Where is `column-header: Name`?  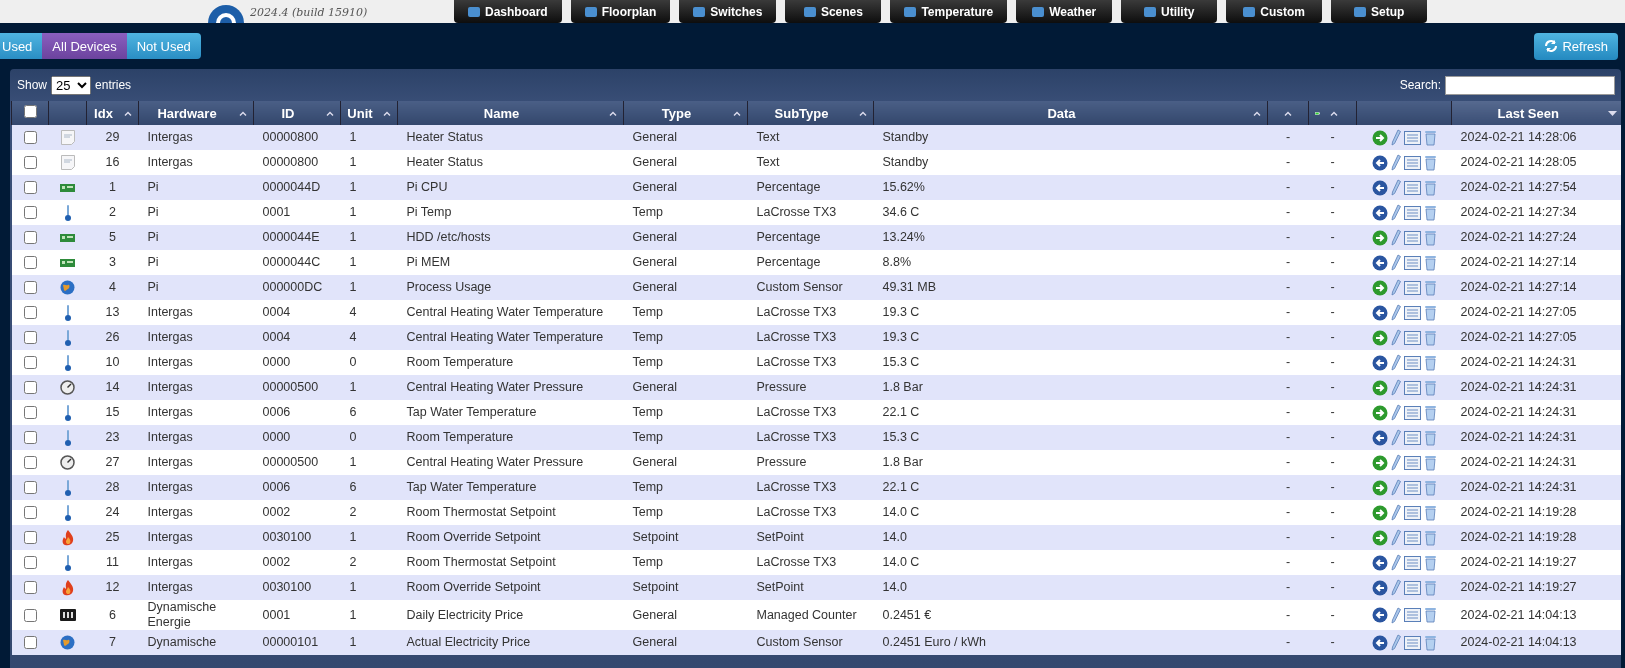
column-header: Name is located at coordinates (501, 113).